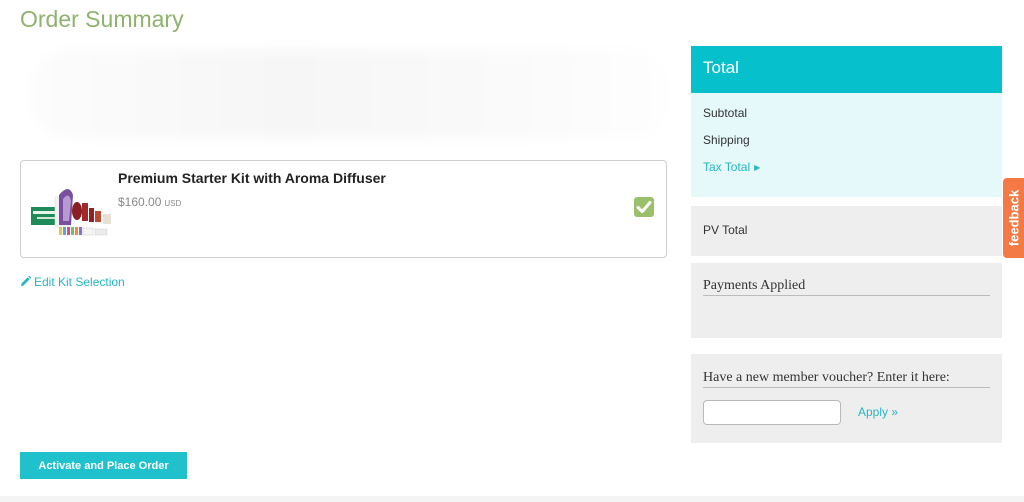 The image size is (1024, 502). What do you see at coordinates (103, 465) in the screenshot?
I see `activate-and-place-order-button: Activate and Place Order` at bounding box center [103, 465].